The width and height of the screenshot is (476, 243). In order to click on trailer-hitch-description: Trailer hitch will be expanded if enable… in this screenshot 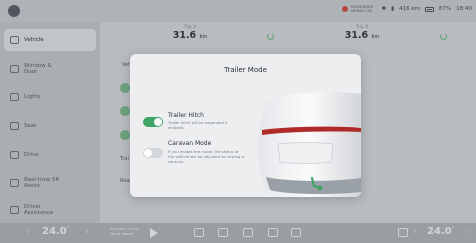, I will do `click(198, 125)`.